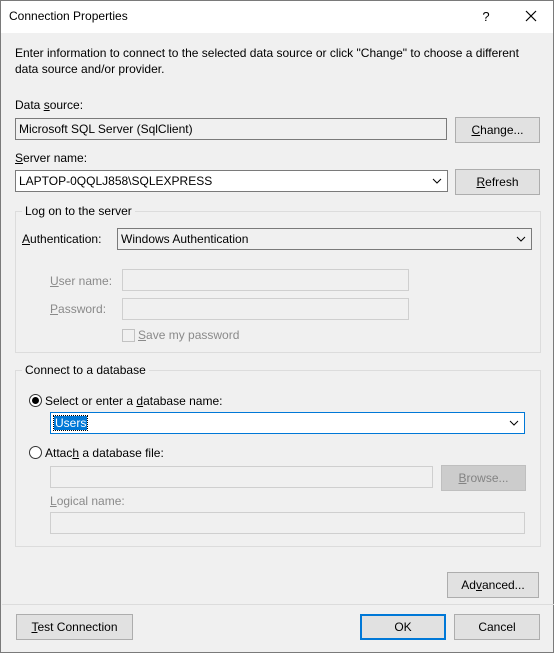 The height and width of the screenshot is (653, 554). I want to click on attach-file-radio, so click(35, 452).